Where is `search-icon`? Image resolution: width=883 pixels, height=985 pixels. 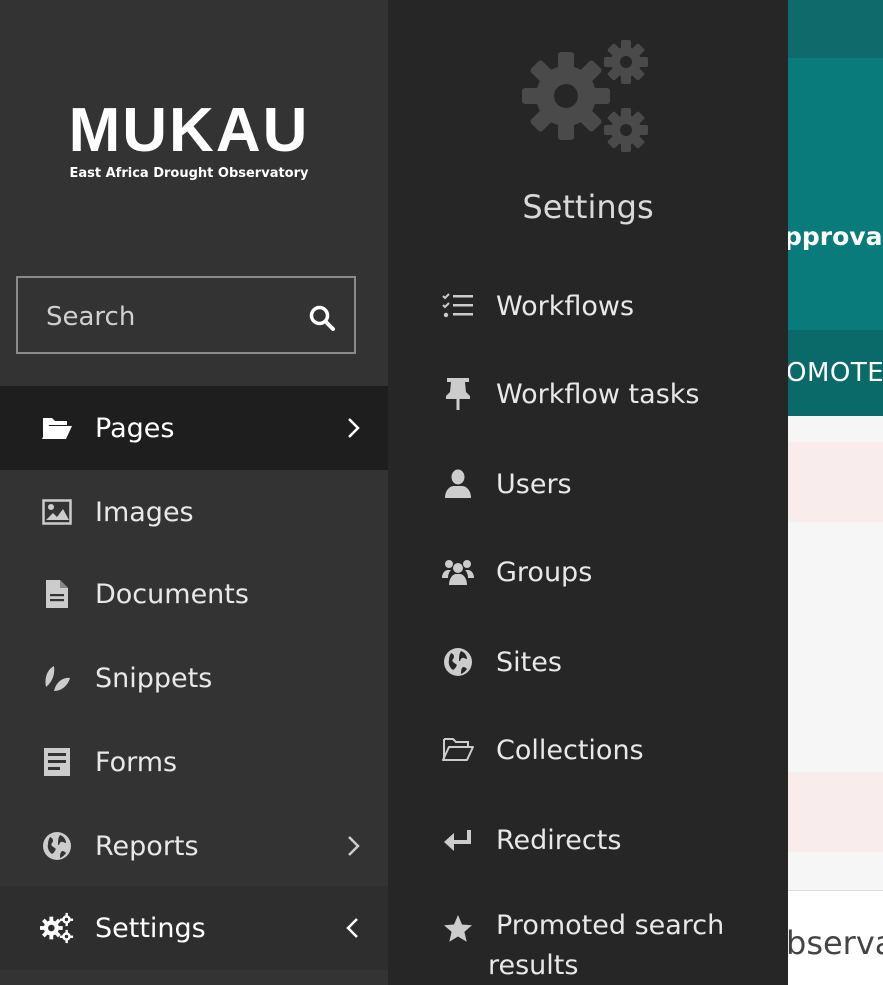 search-icon is located at coordinates (322, 318).